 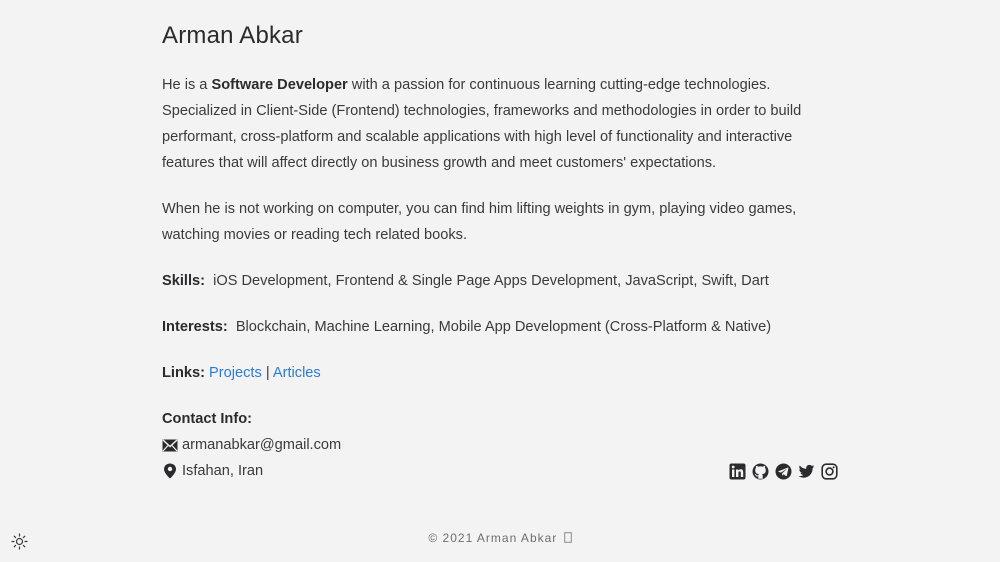 What do you see at coordinates (760, 471) in the screenshot?
I see `github-icon` at bounding box center [760, 471].